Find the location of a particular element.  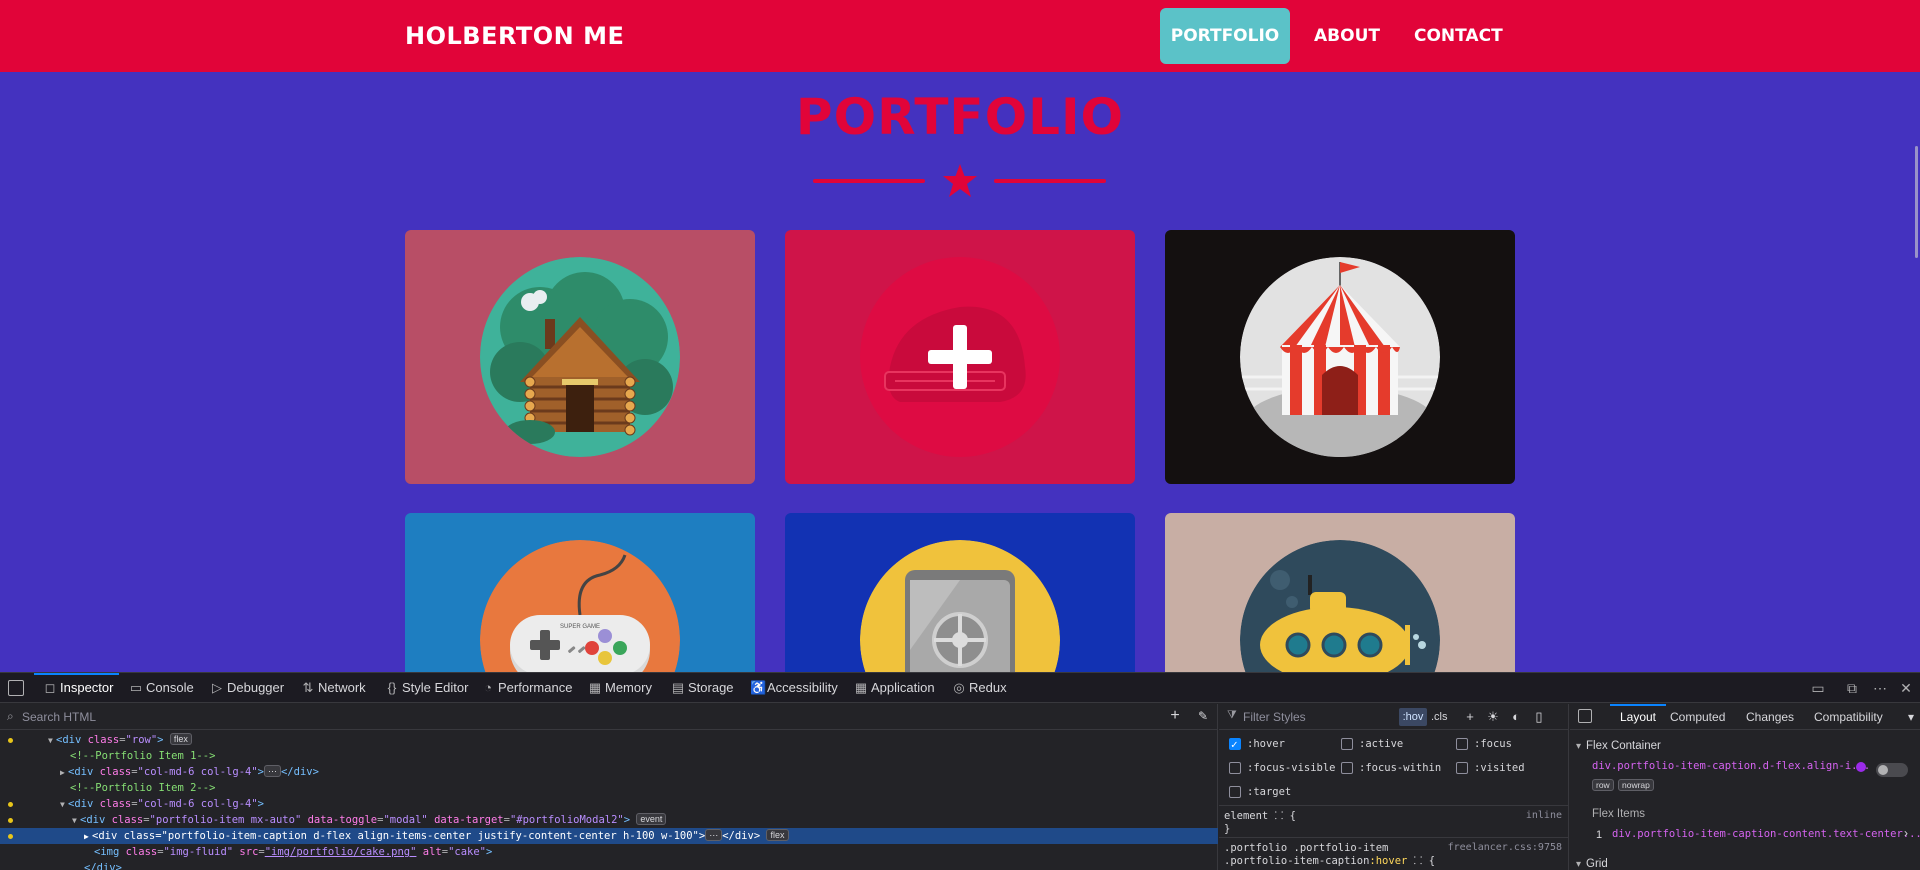

flex-container-section-title: Flex Container is located at coordinates (1618, 746).